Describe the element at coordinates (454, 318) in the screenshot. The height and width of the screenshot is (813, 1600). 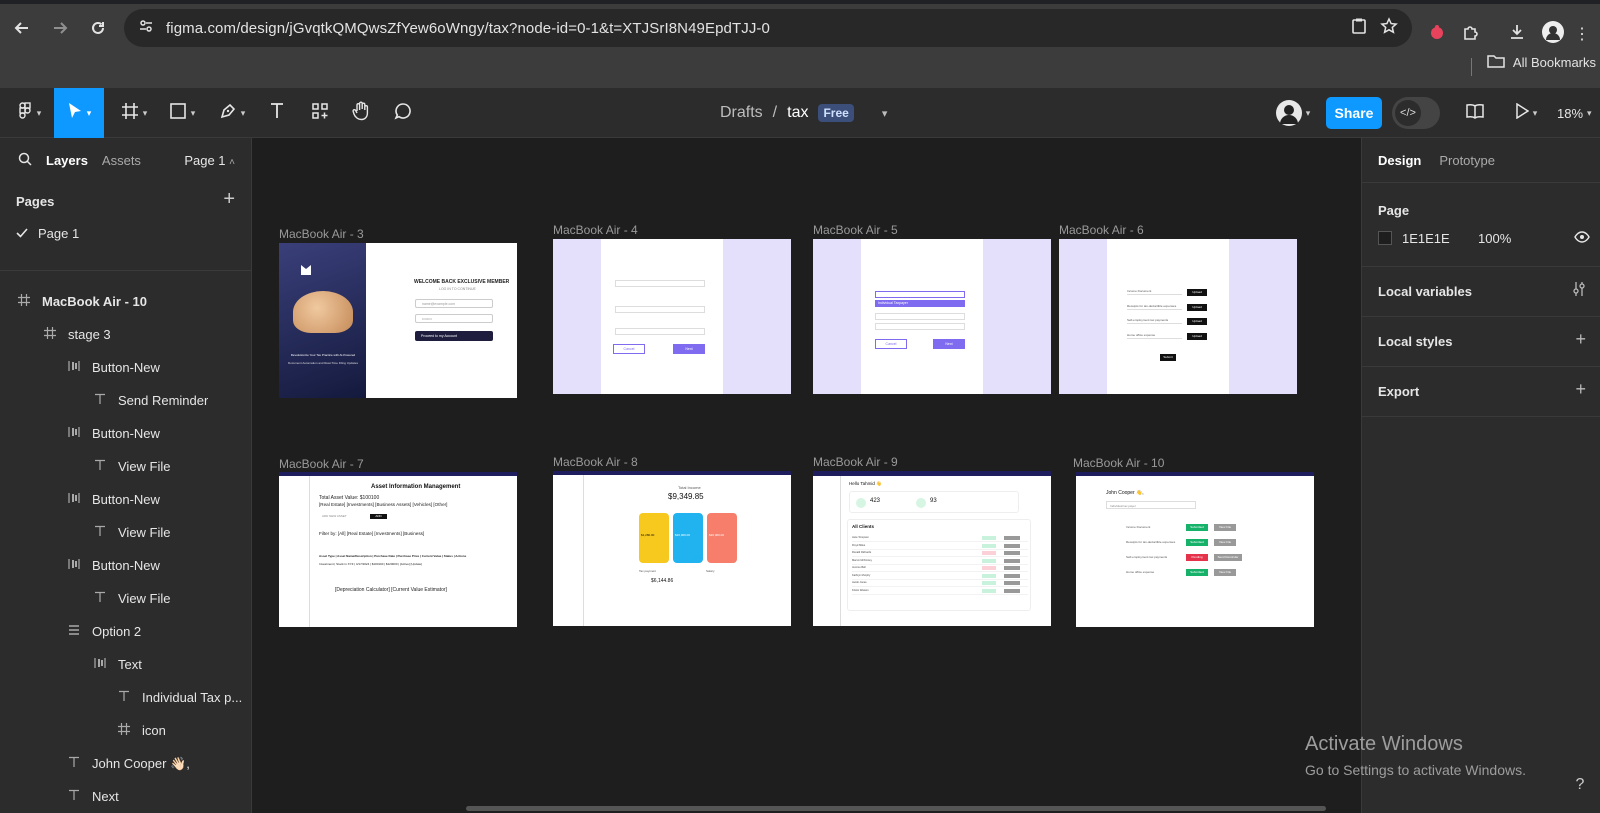
I see `password-field: ••••••••` at that location.